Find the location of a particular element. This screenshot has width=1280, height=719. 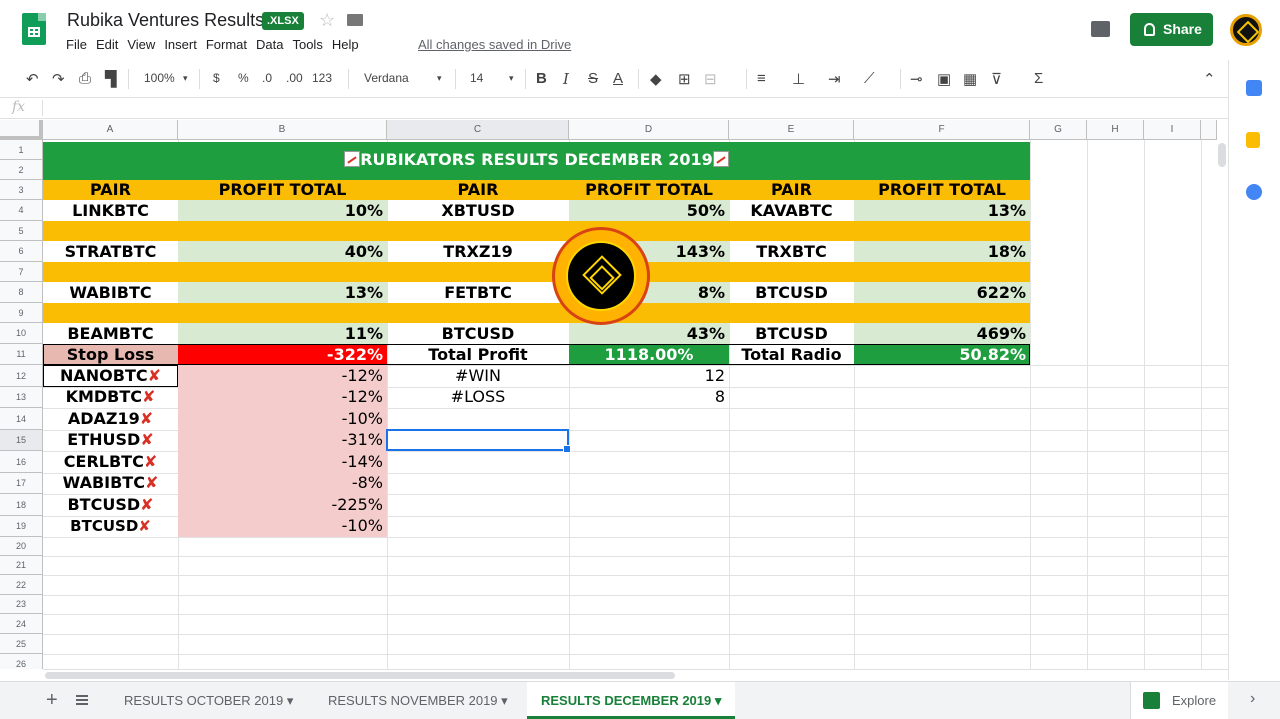

bold-icon: B is located at coordinates (541, 78).